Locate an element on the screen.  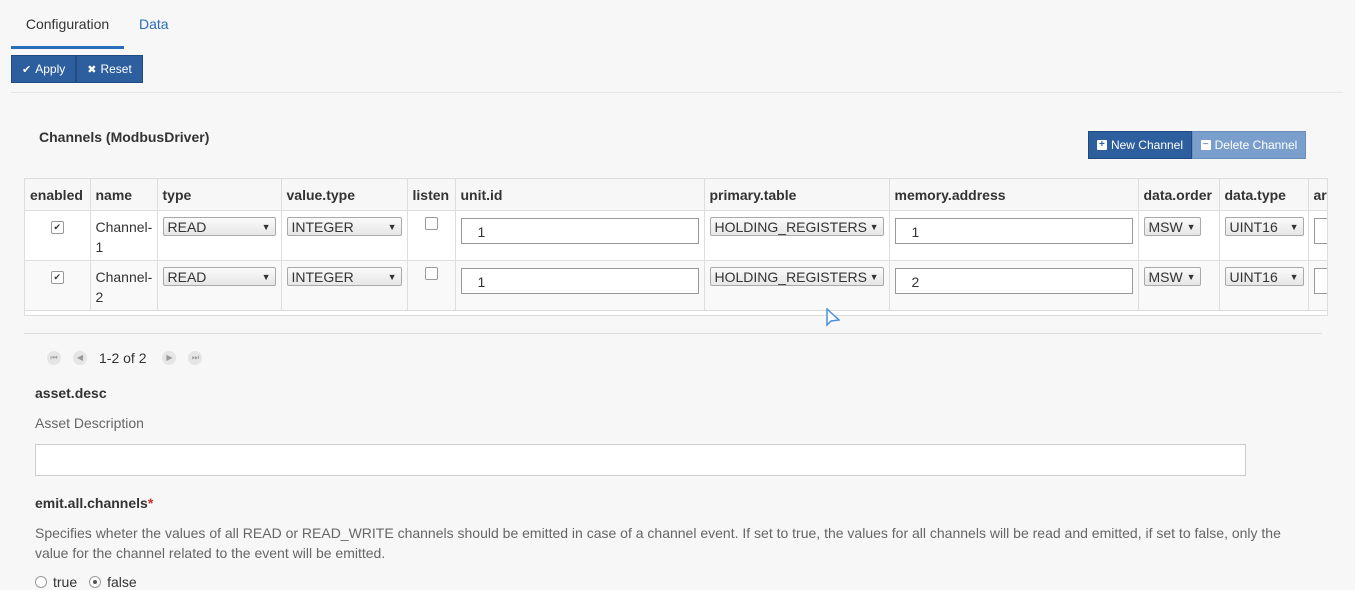
false-radio-label: false is located at coordinates (122, 582).